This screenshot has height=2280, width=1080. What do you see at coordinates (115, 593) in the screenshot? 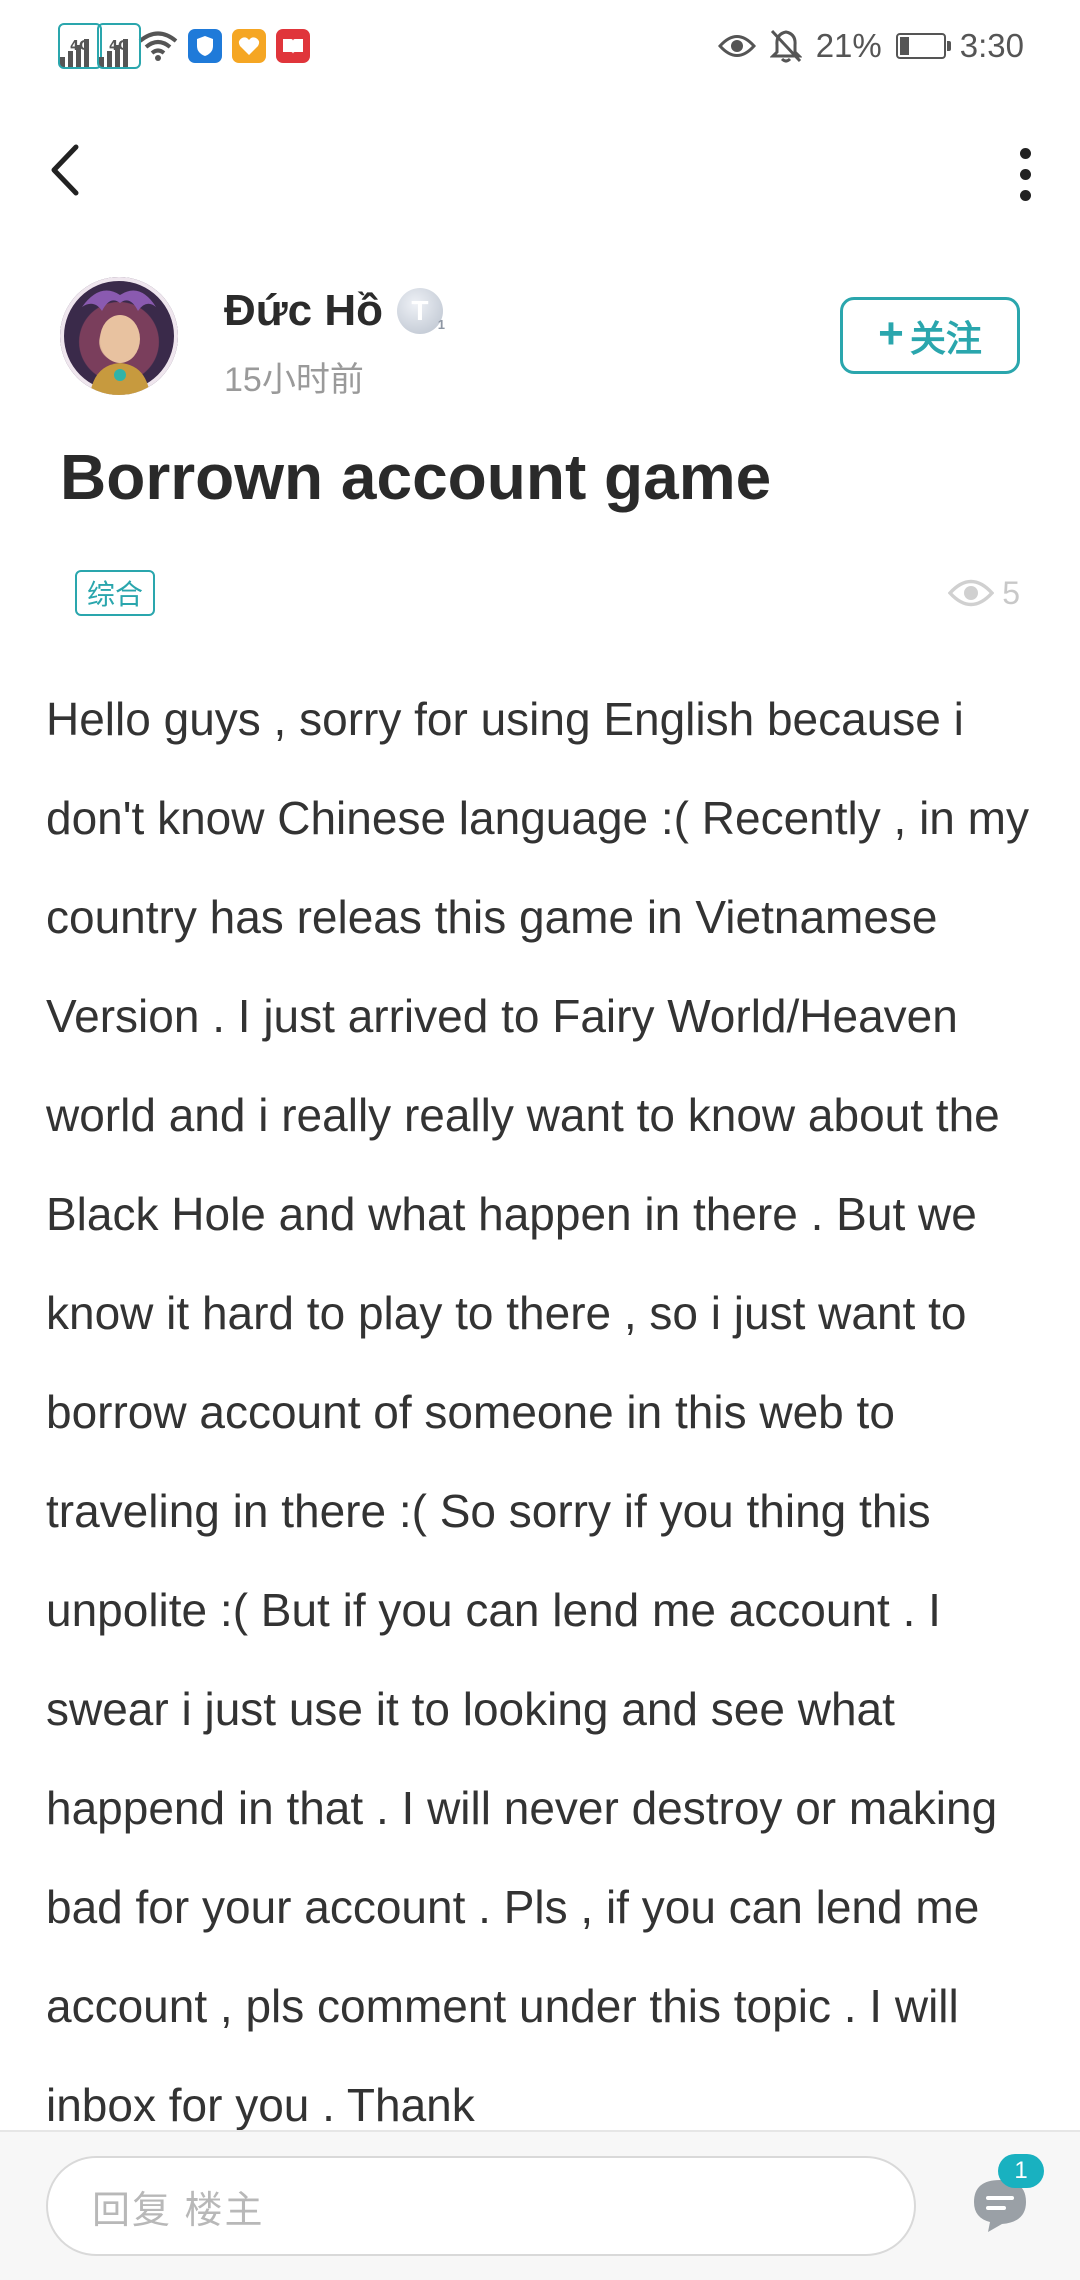
I see `category-tag: 综合` at bounding box center [115, 593].